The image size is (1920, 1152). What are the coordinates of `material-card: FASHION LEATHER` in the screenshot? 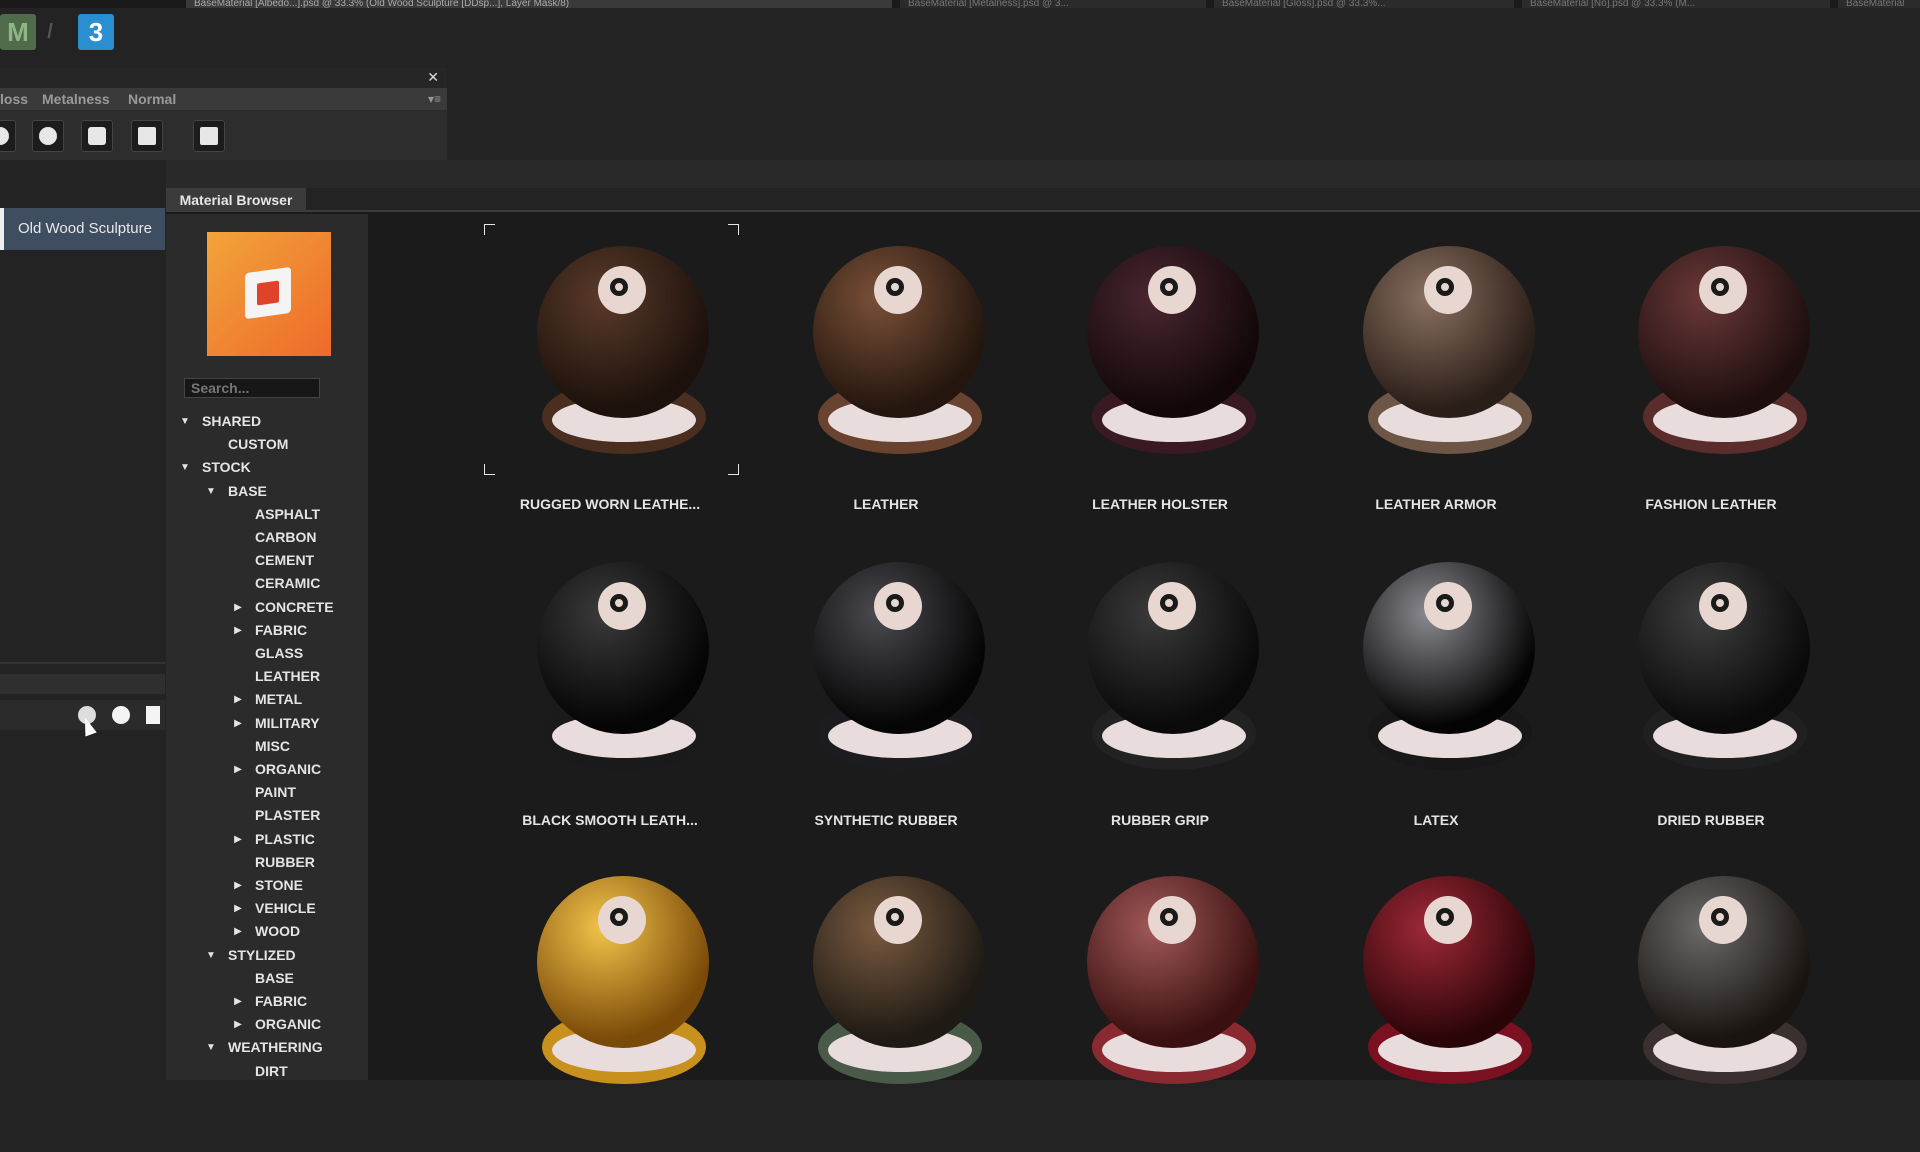 It's located at (1711, 372).